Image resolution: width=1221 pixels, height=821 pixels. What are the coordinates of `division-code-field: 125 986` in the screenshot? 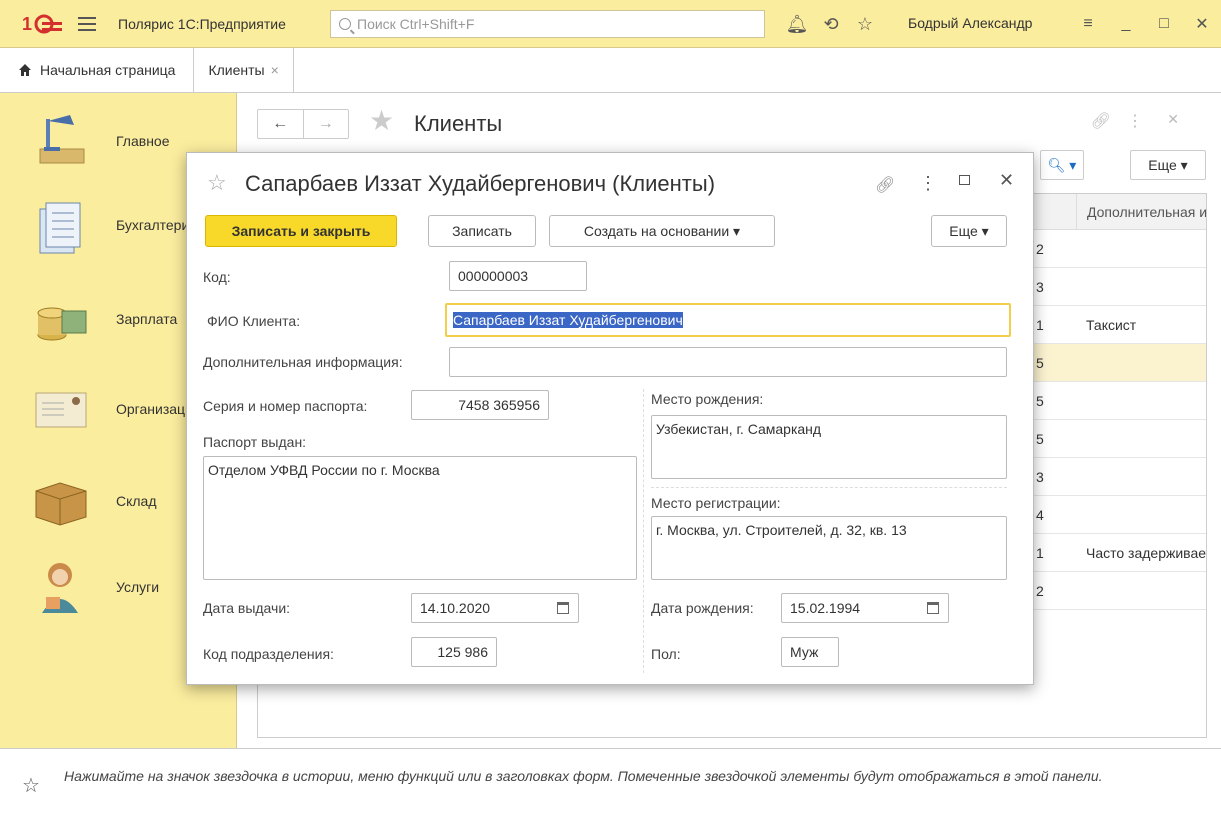 It's located at (454, 652).